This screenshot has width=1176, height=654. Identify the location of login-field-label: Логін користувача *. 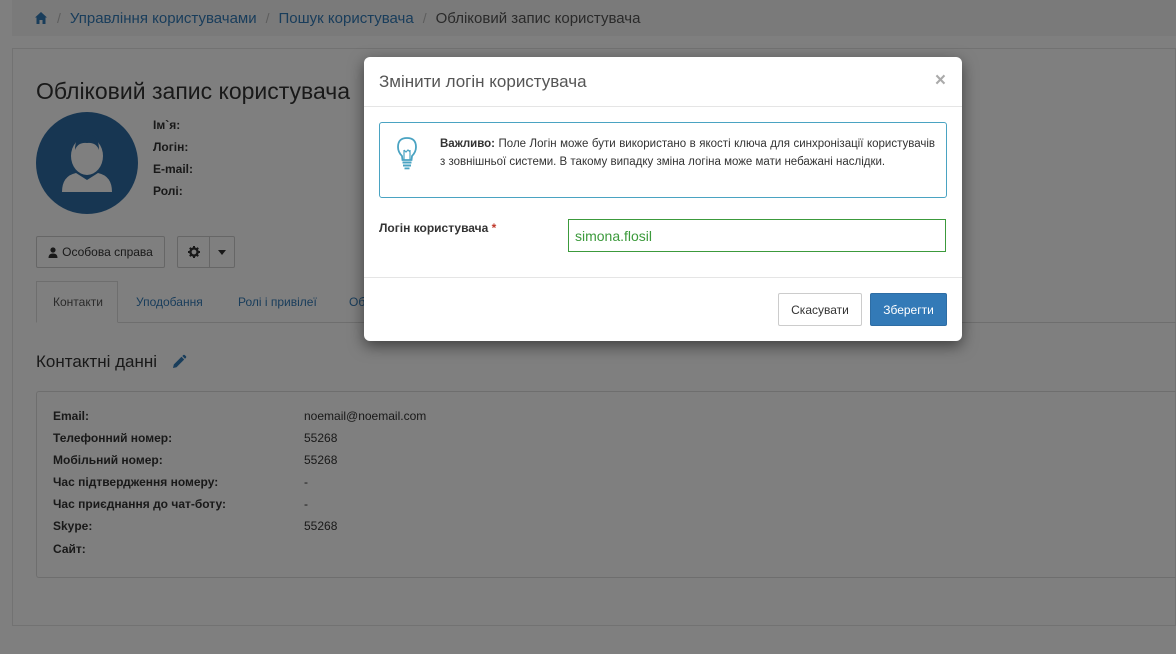
(437, 228).